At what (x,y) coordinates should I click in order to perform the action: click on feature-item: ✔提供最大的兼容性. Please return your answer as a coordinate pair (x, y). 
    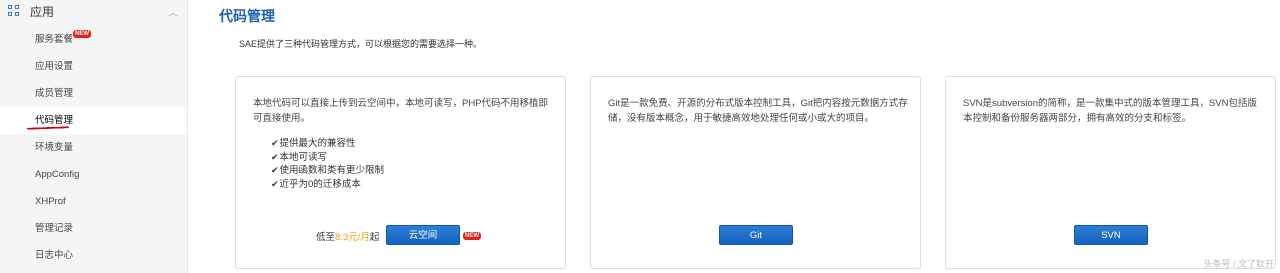
    Looking at the image, I should click on (313, 143).